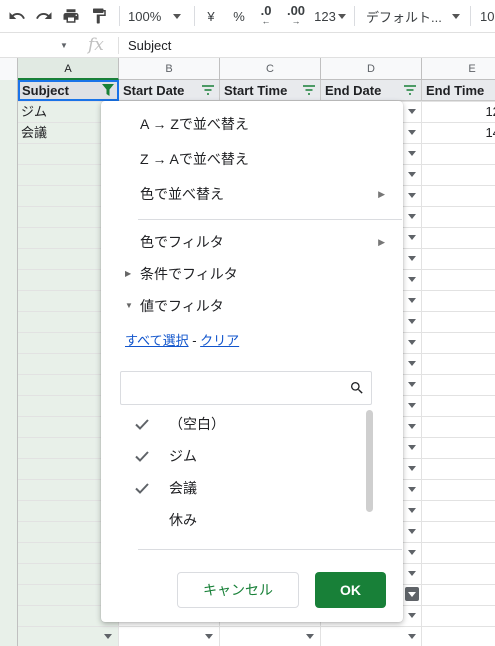 The width and height of the screenshot is (495, 646). I want to click on select-links: すべて選択 - クリア, so click(182, 339).